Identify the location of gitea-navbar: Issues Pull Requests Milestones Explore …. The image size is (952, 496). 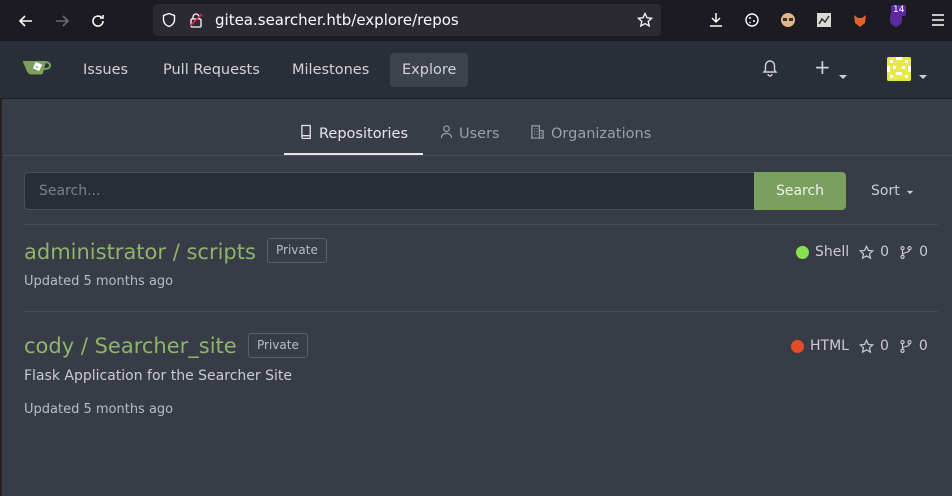
(476, 70).